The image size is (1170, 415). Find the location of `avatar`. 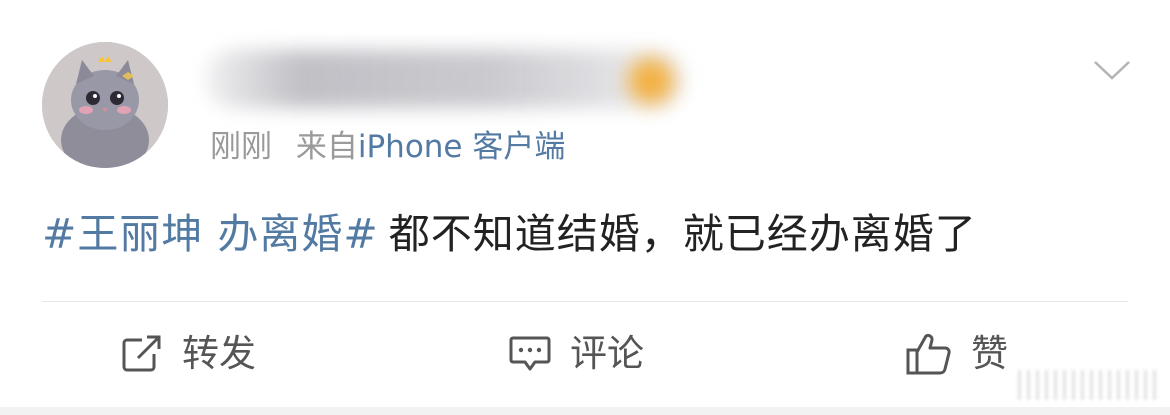

avatar is located at coordinates (105, 105).